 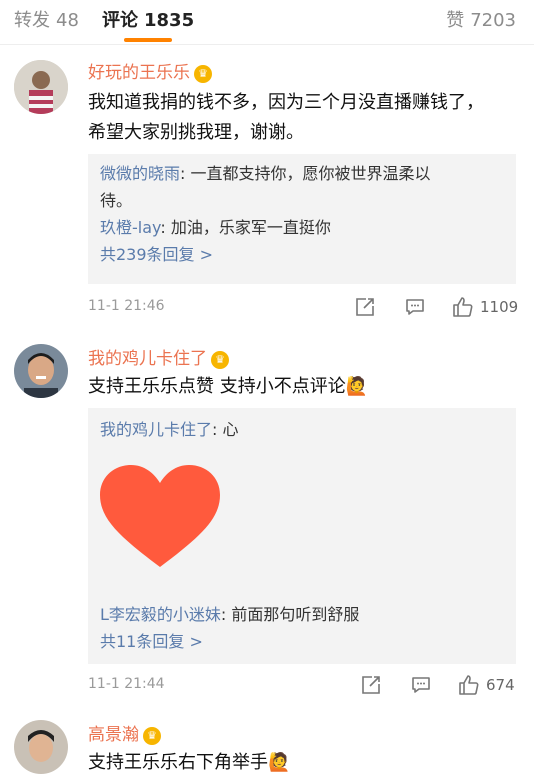 I want to click on username-text: 好玩的王乐乐, so click(x=139, y=73).